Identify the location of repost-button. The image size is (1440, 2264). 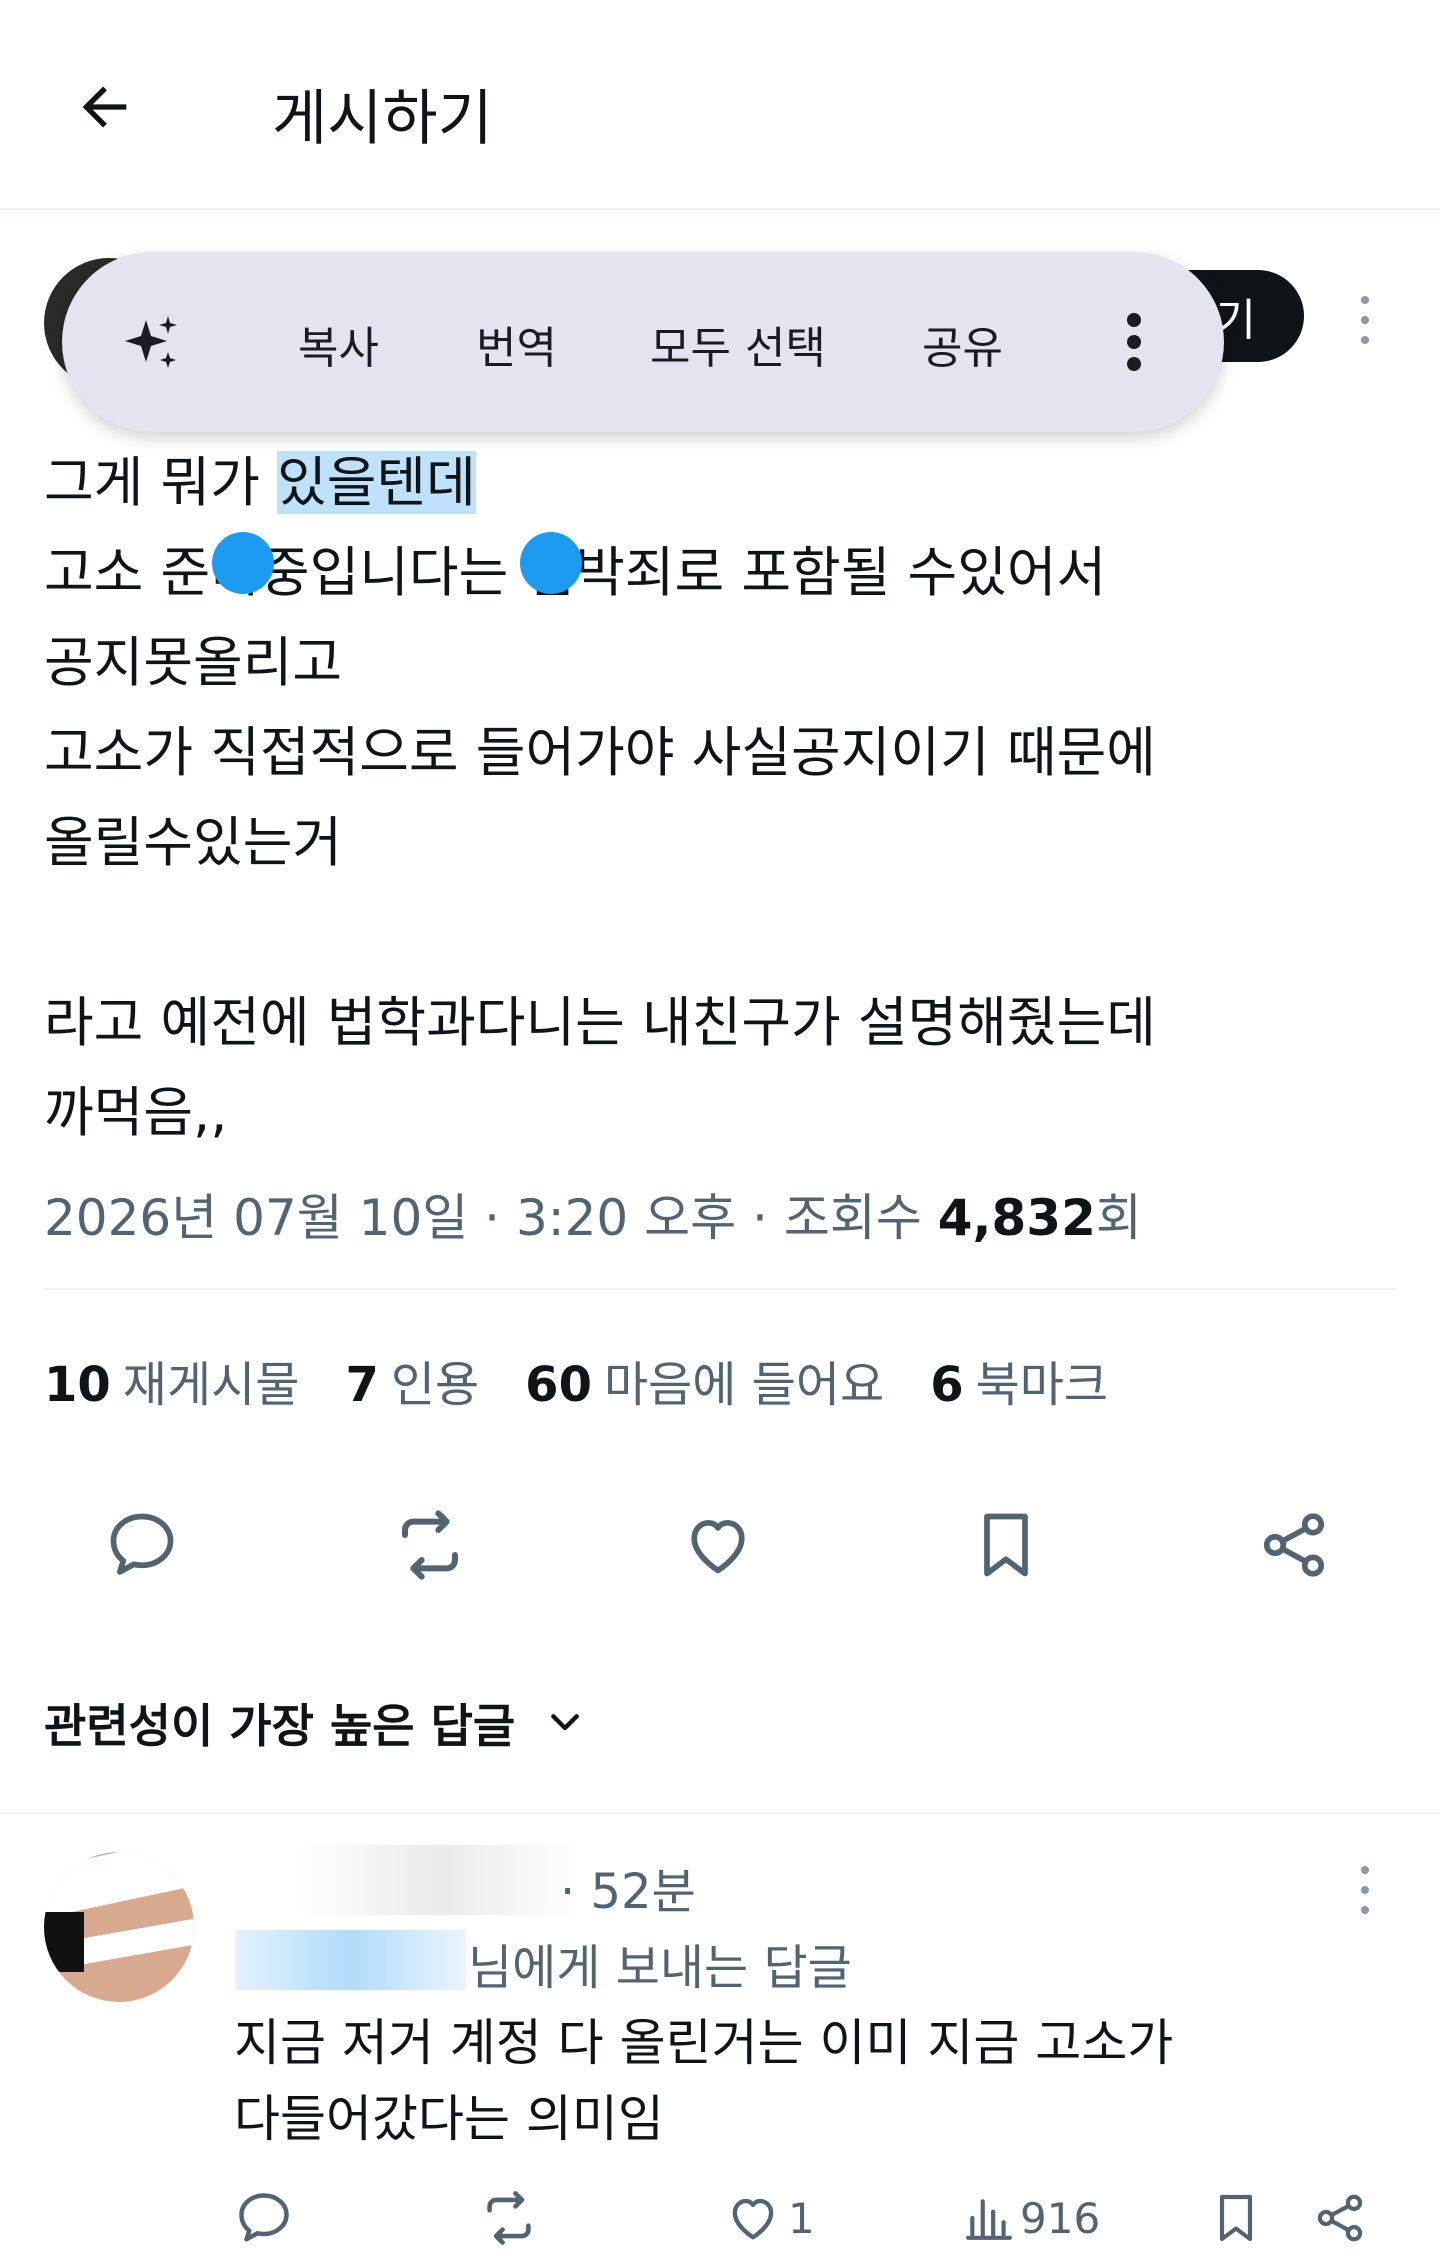
(430, 1545).